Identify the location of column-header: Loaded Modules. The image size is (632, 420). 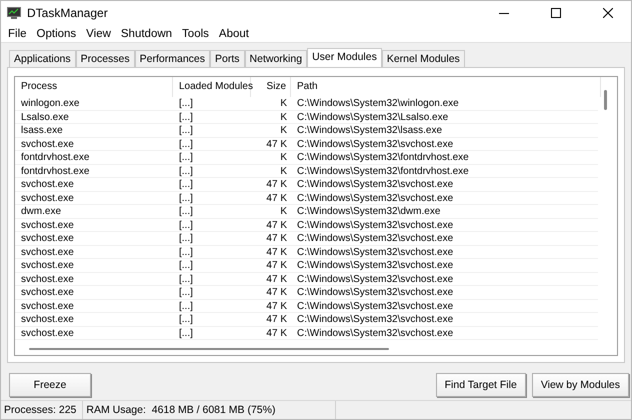
(212, 87).